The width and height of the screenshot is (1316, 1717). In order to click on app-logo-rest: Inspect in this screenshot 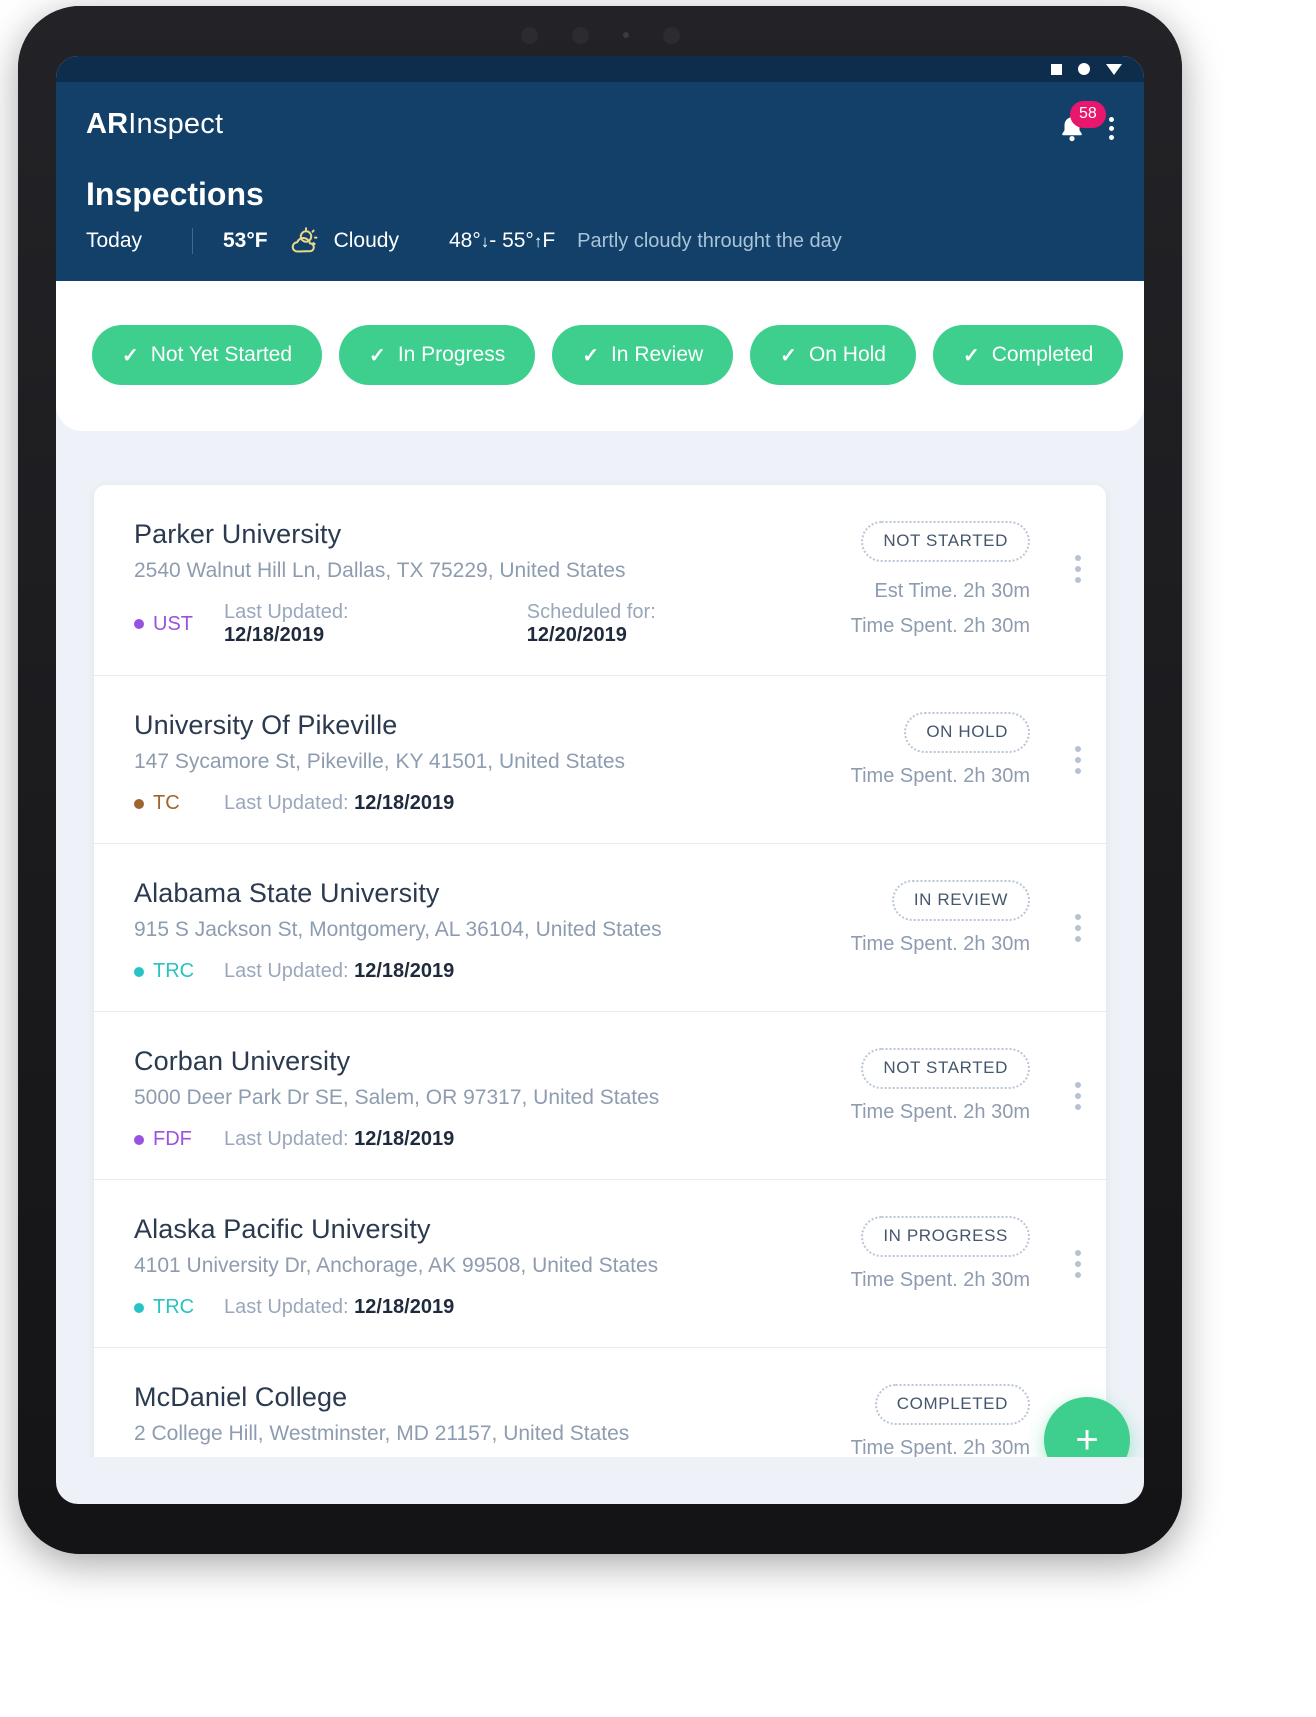, I will do `click(176, 124)`.